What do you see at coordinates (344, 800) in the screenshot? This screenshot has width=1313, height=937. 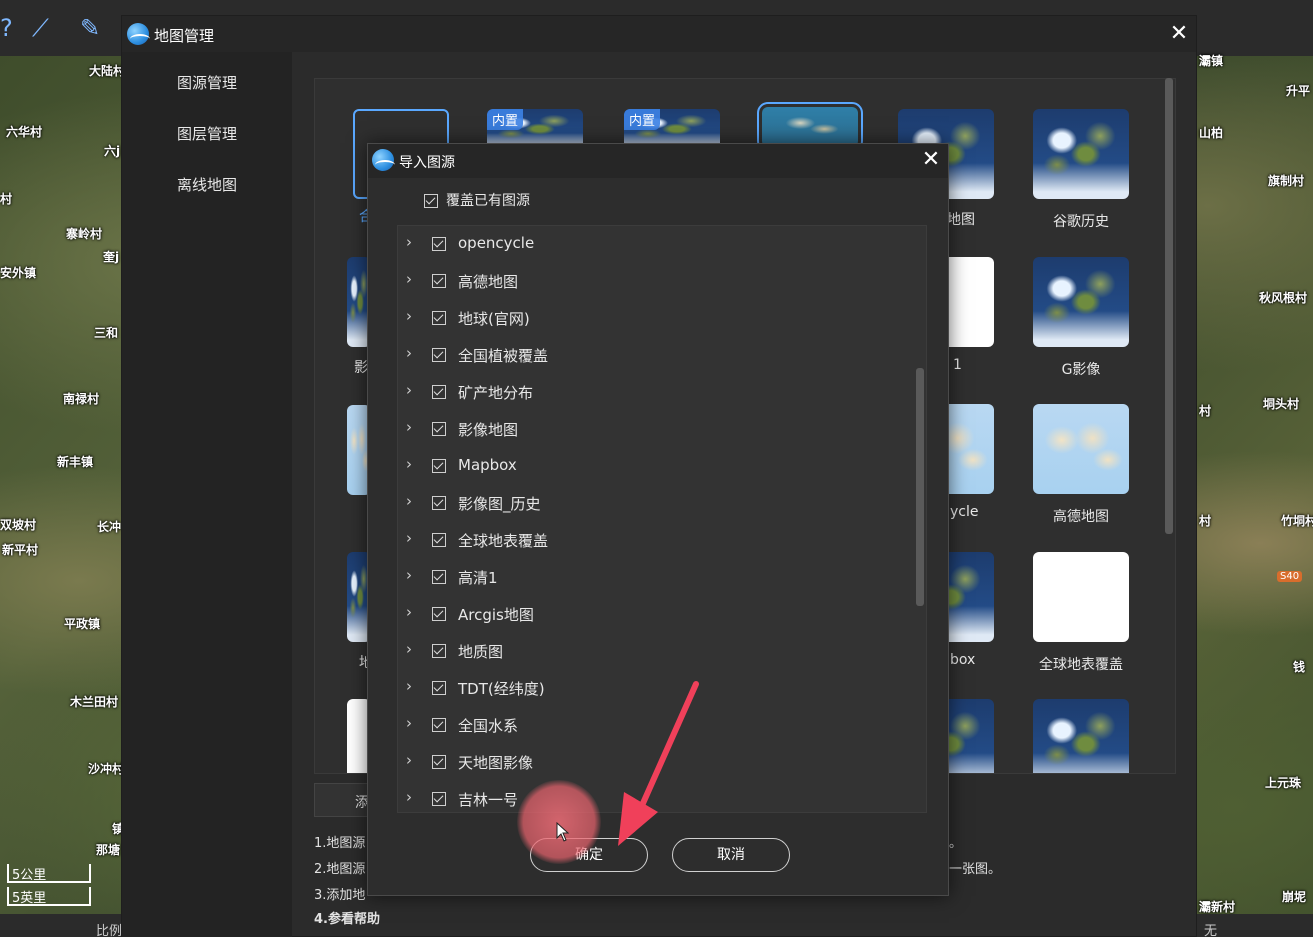 I see `add-source-button: 添` at bounding box center [344, 800].